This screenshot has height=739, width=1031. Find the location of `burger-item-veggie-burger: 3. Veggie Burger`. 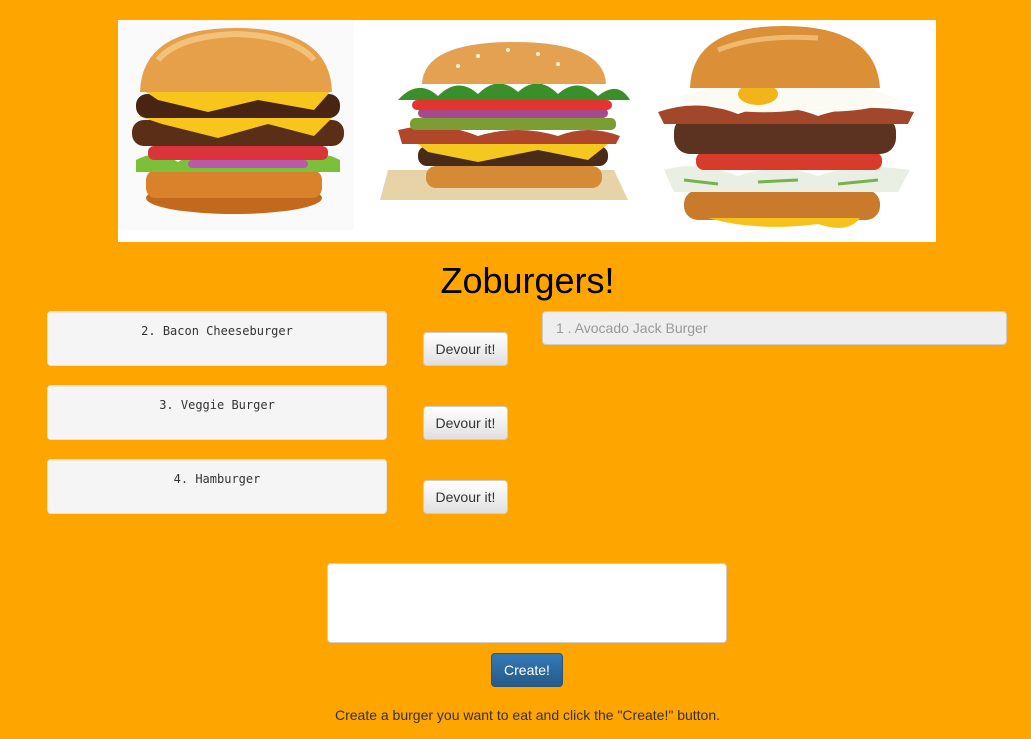

burger-item-veggie-burger: 3. Veggie Burger is located at coordinates (217, 412).